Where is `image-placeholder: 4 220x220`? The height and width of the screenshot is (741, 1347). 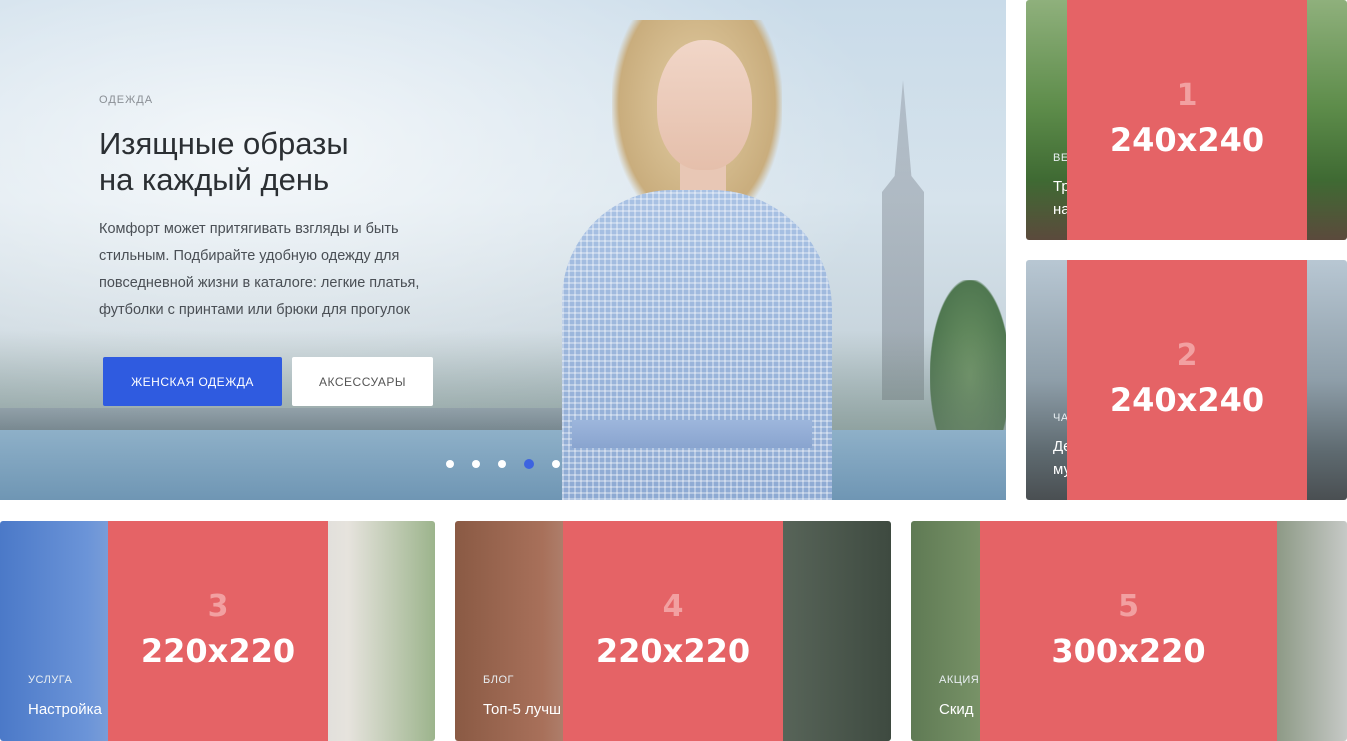
image-placeholder: 4 220x220 is located at coordinates (673, 631).